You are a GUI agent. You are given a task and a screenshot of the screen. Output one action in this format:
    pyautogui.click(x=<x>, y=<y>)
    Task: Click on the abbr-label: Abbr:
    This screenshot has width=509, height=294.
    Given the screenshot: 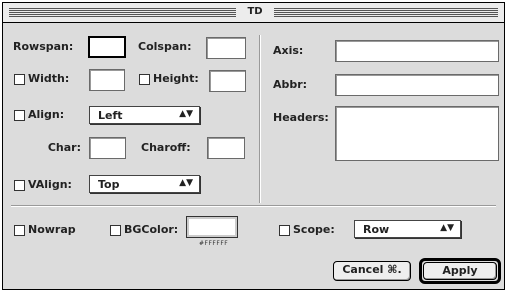 What is the action you would take?
    pyautogui.click(x=290, y=84)
    